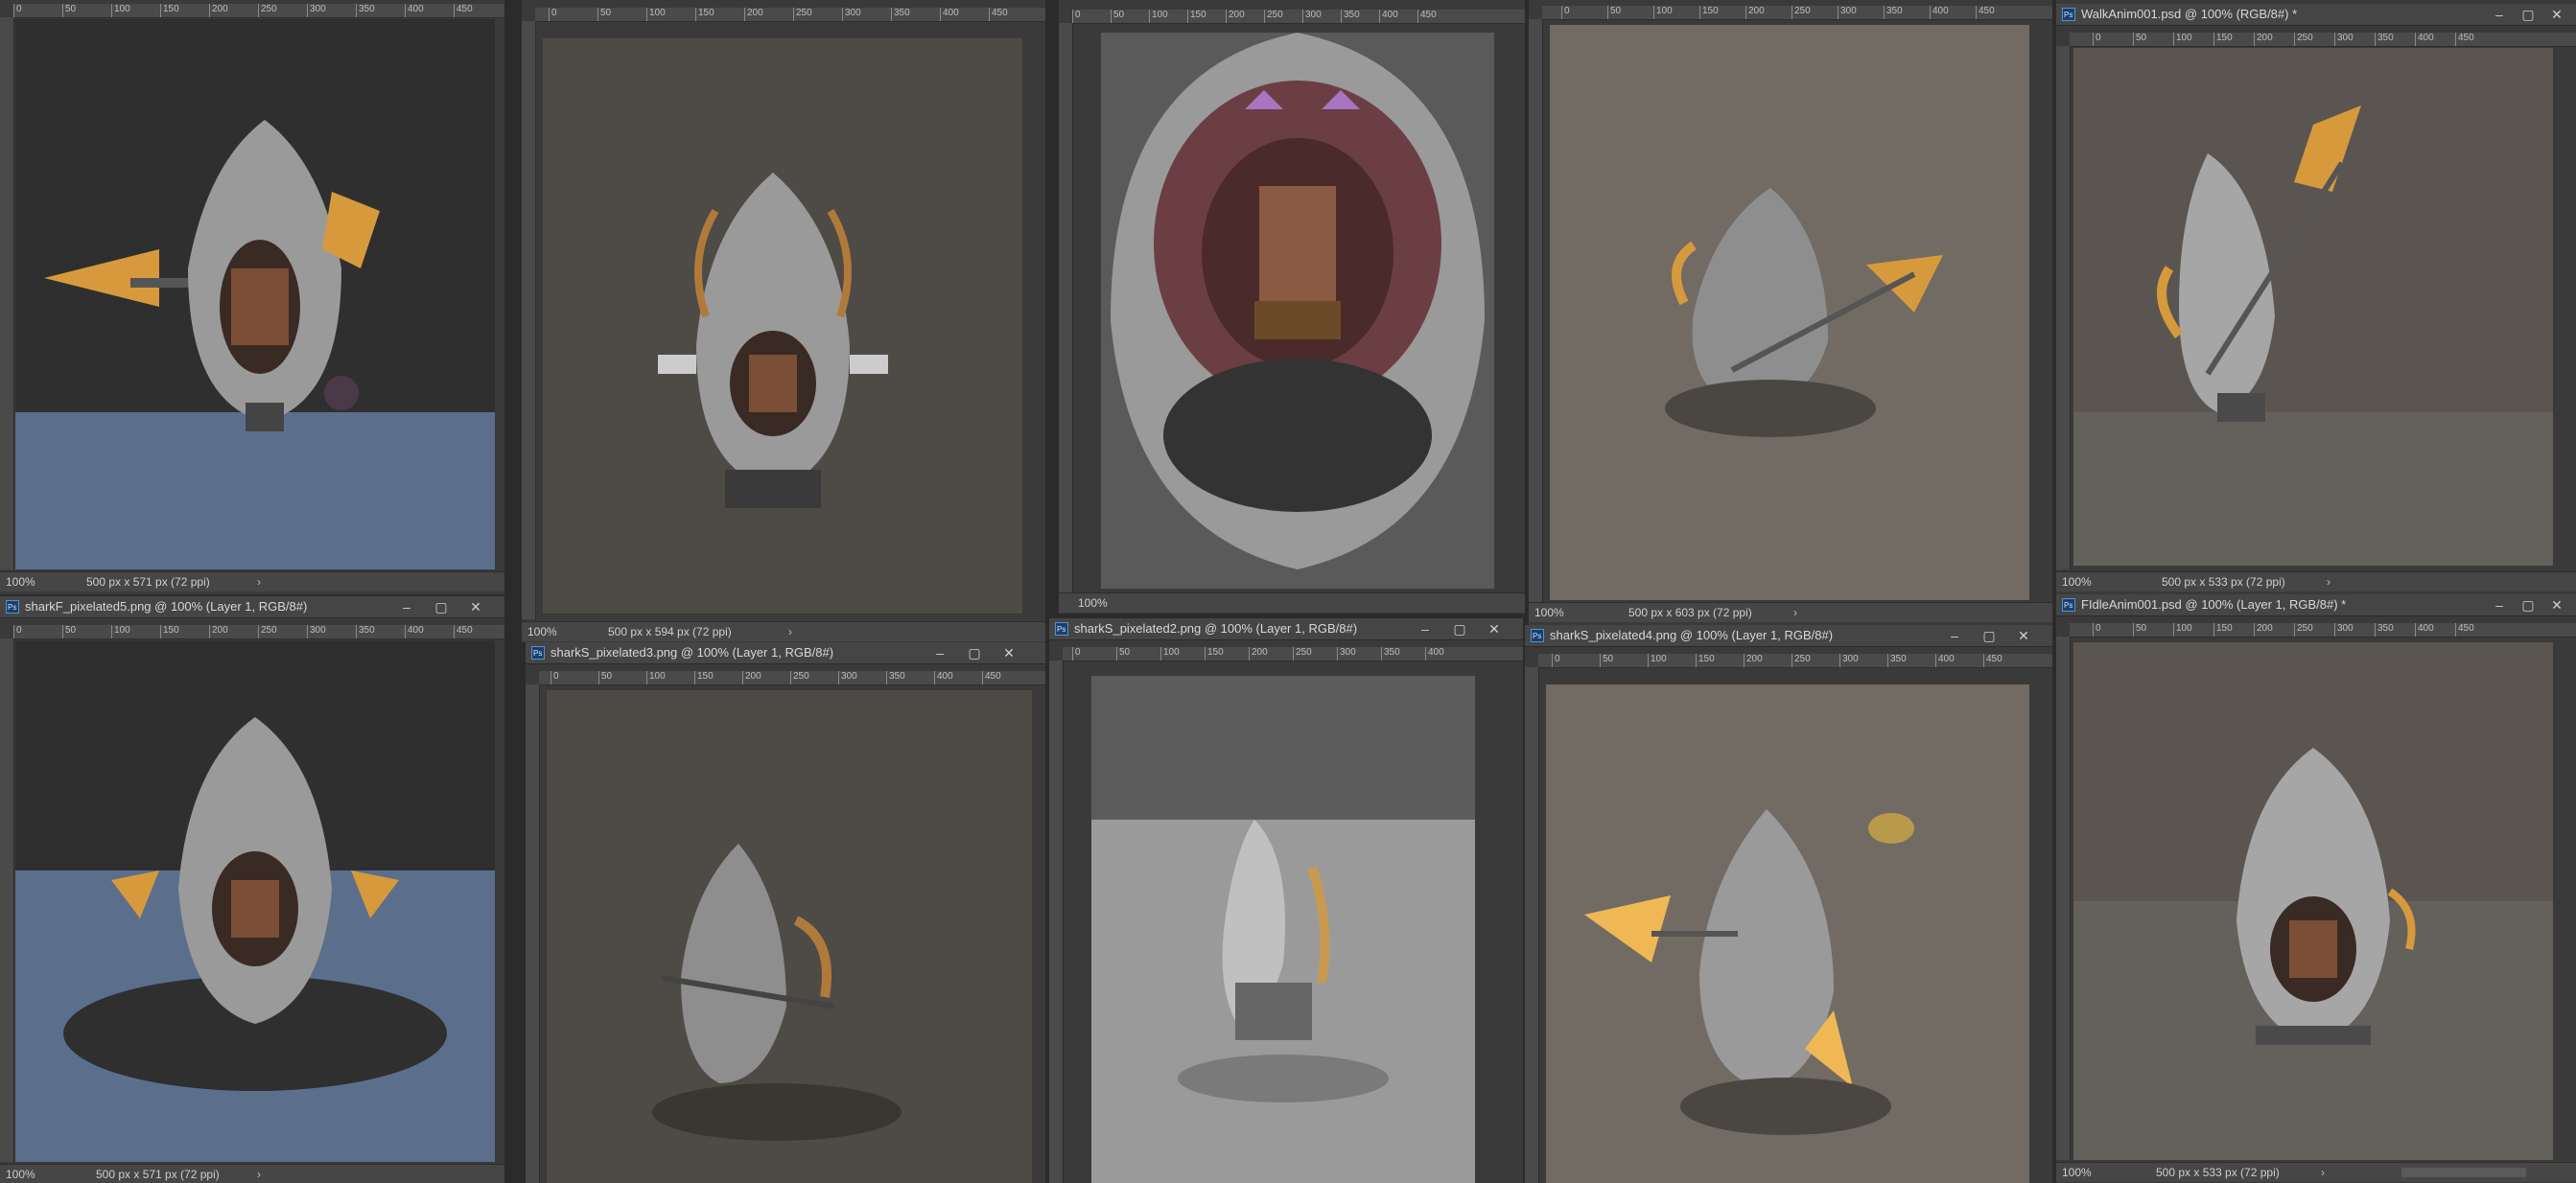 Image resolution: width=2576 pixels, height=1183 pixels. I want to click on horizontal-scrollbar, so click(2463, 1172).